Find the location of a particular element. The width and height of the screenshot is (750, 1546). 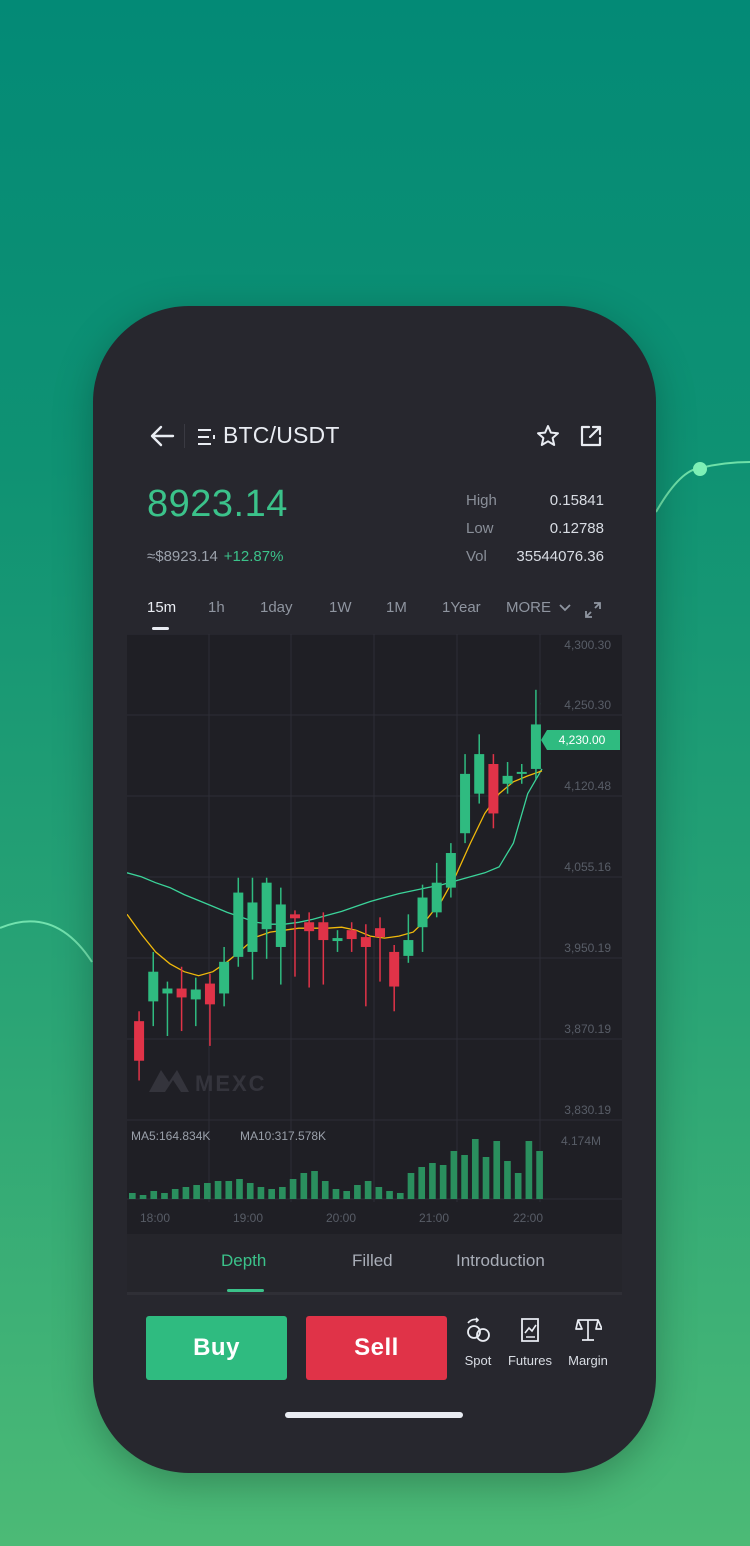

timeframe-1w: 1W is located at coordinates (340, 607).